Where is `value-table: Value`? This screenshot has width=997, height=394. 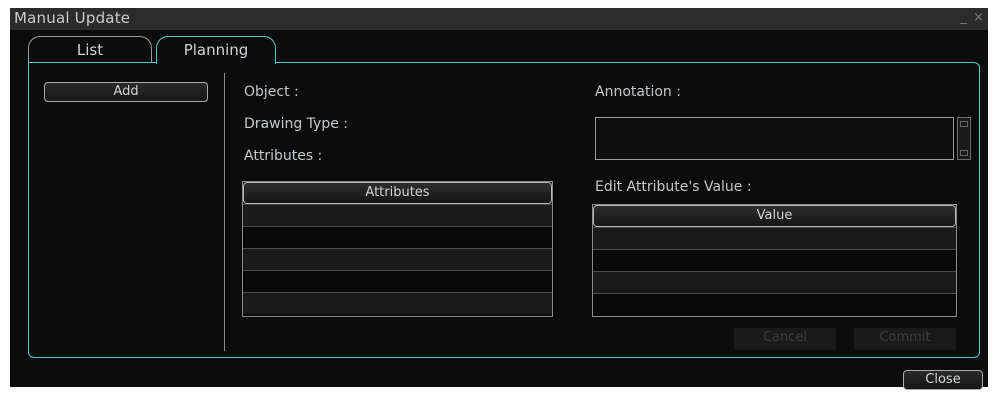 value-table: Value is located at coordinates (774, 260).